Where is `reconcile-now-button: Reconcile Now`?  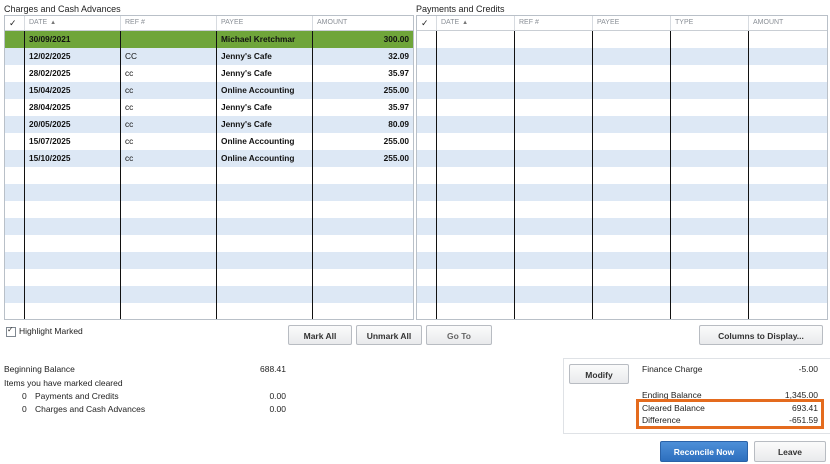
reconcile-now-button: Reconcile Now is located at coordinates (704, 451).